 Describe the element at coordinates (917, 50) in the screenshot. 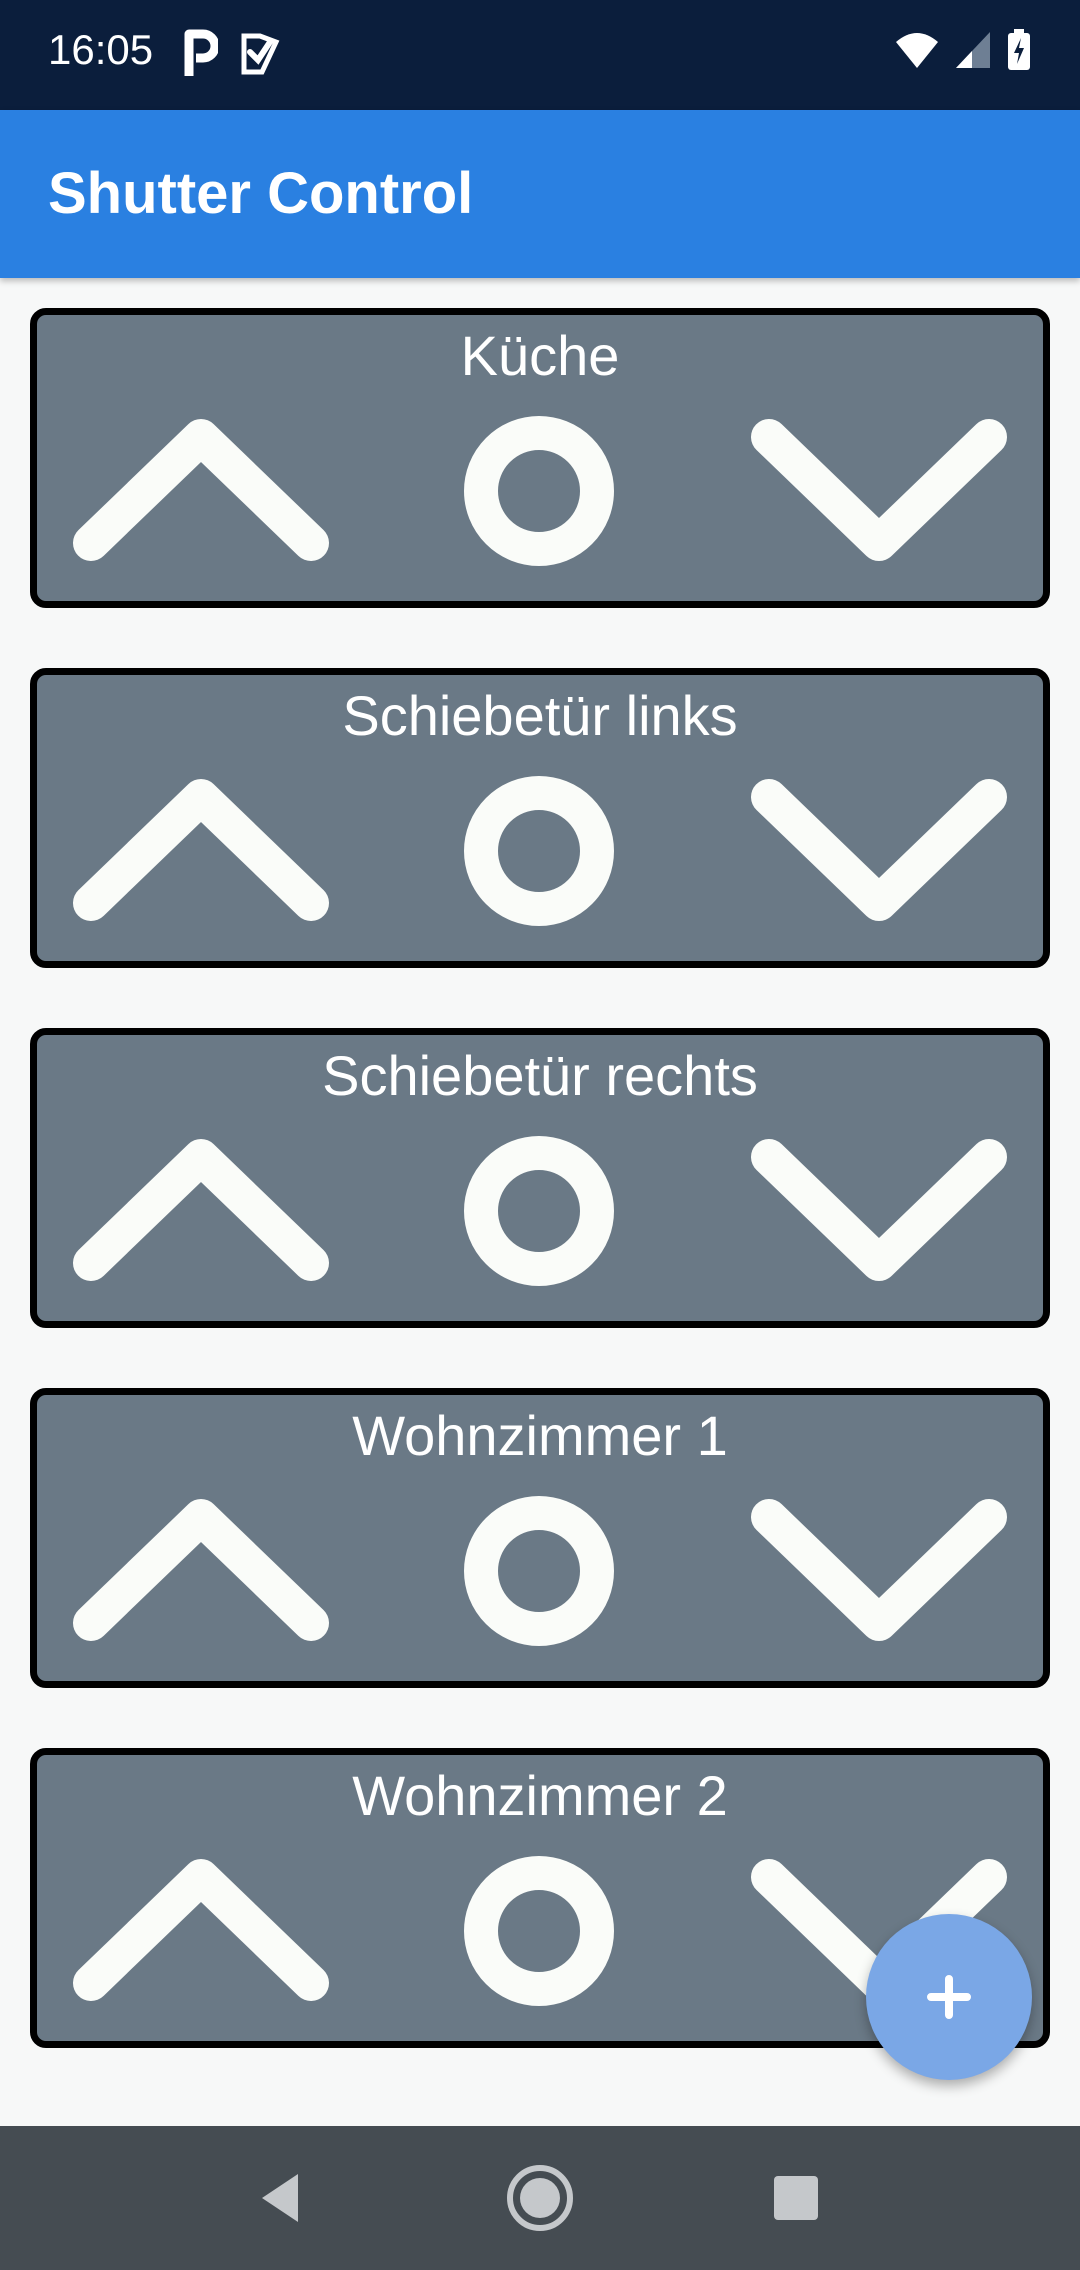

I see `wifi-icon` at that location.